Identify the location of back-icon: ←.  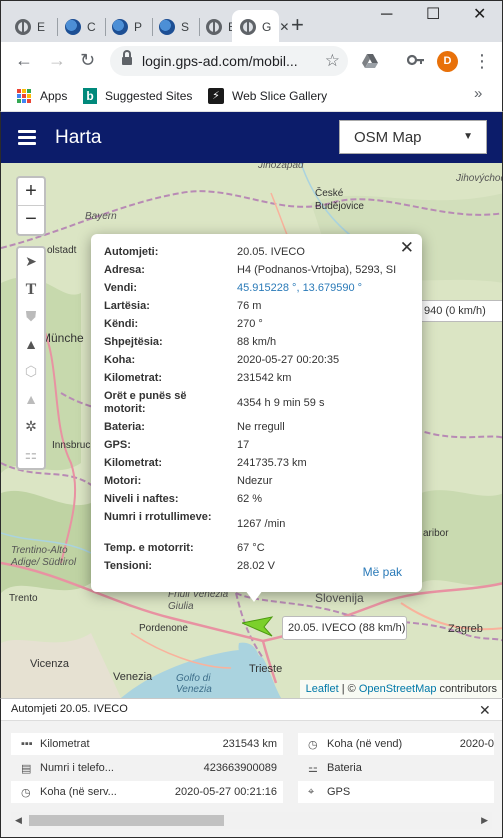
(24, 60).